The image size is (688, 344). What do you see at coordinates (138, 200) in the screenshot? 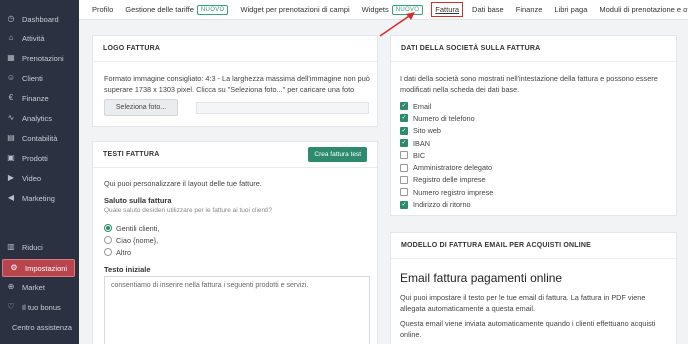
I see `greeting-label: Saluto sulla fattura` at bounding box center [138, 200].